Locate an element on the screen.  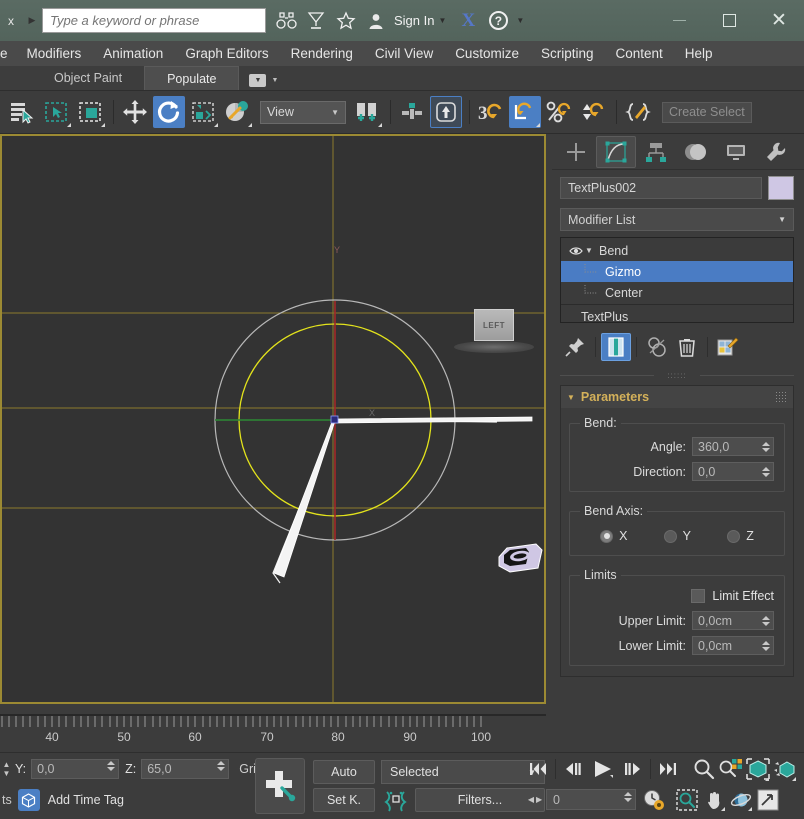
select-rotate-icon is located at coordinates (169, 112).